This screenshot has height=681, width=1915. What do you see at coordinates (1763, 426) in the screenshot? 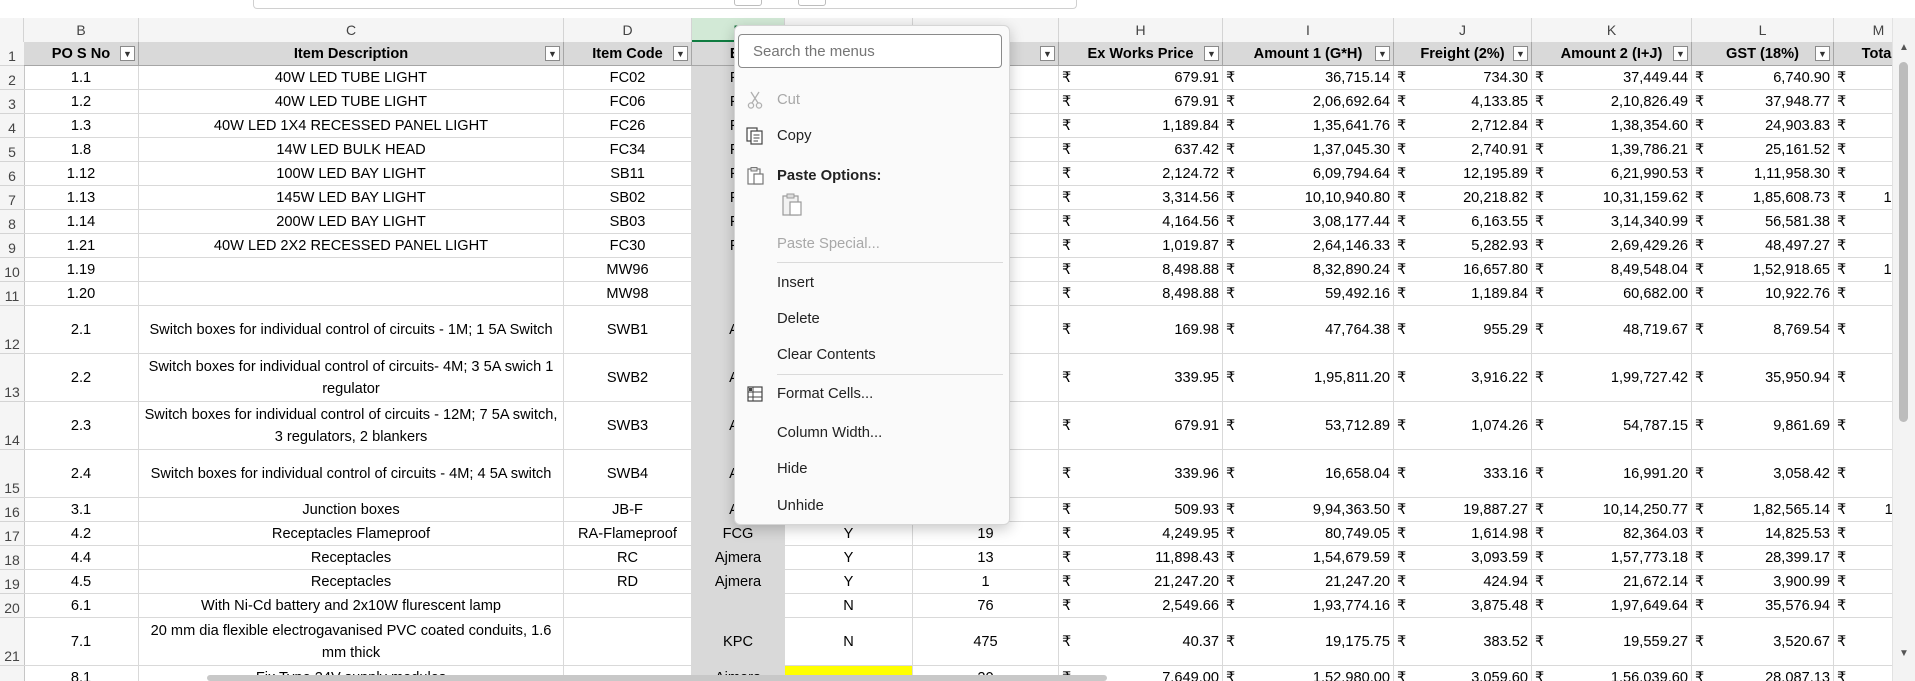
I see `cell-l: ₹9,861.69` at bounding box center [1763, 426].